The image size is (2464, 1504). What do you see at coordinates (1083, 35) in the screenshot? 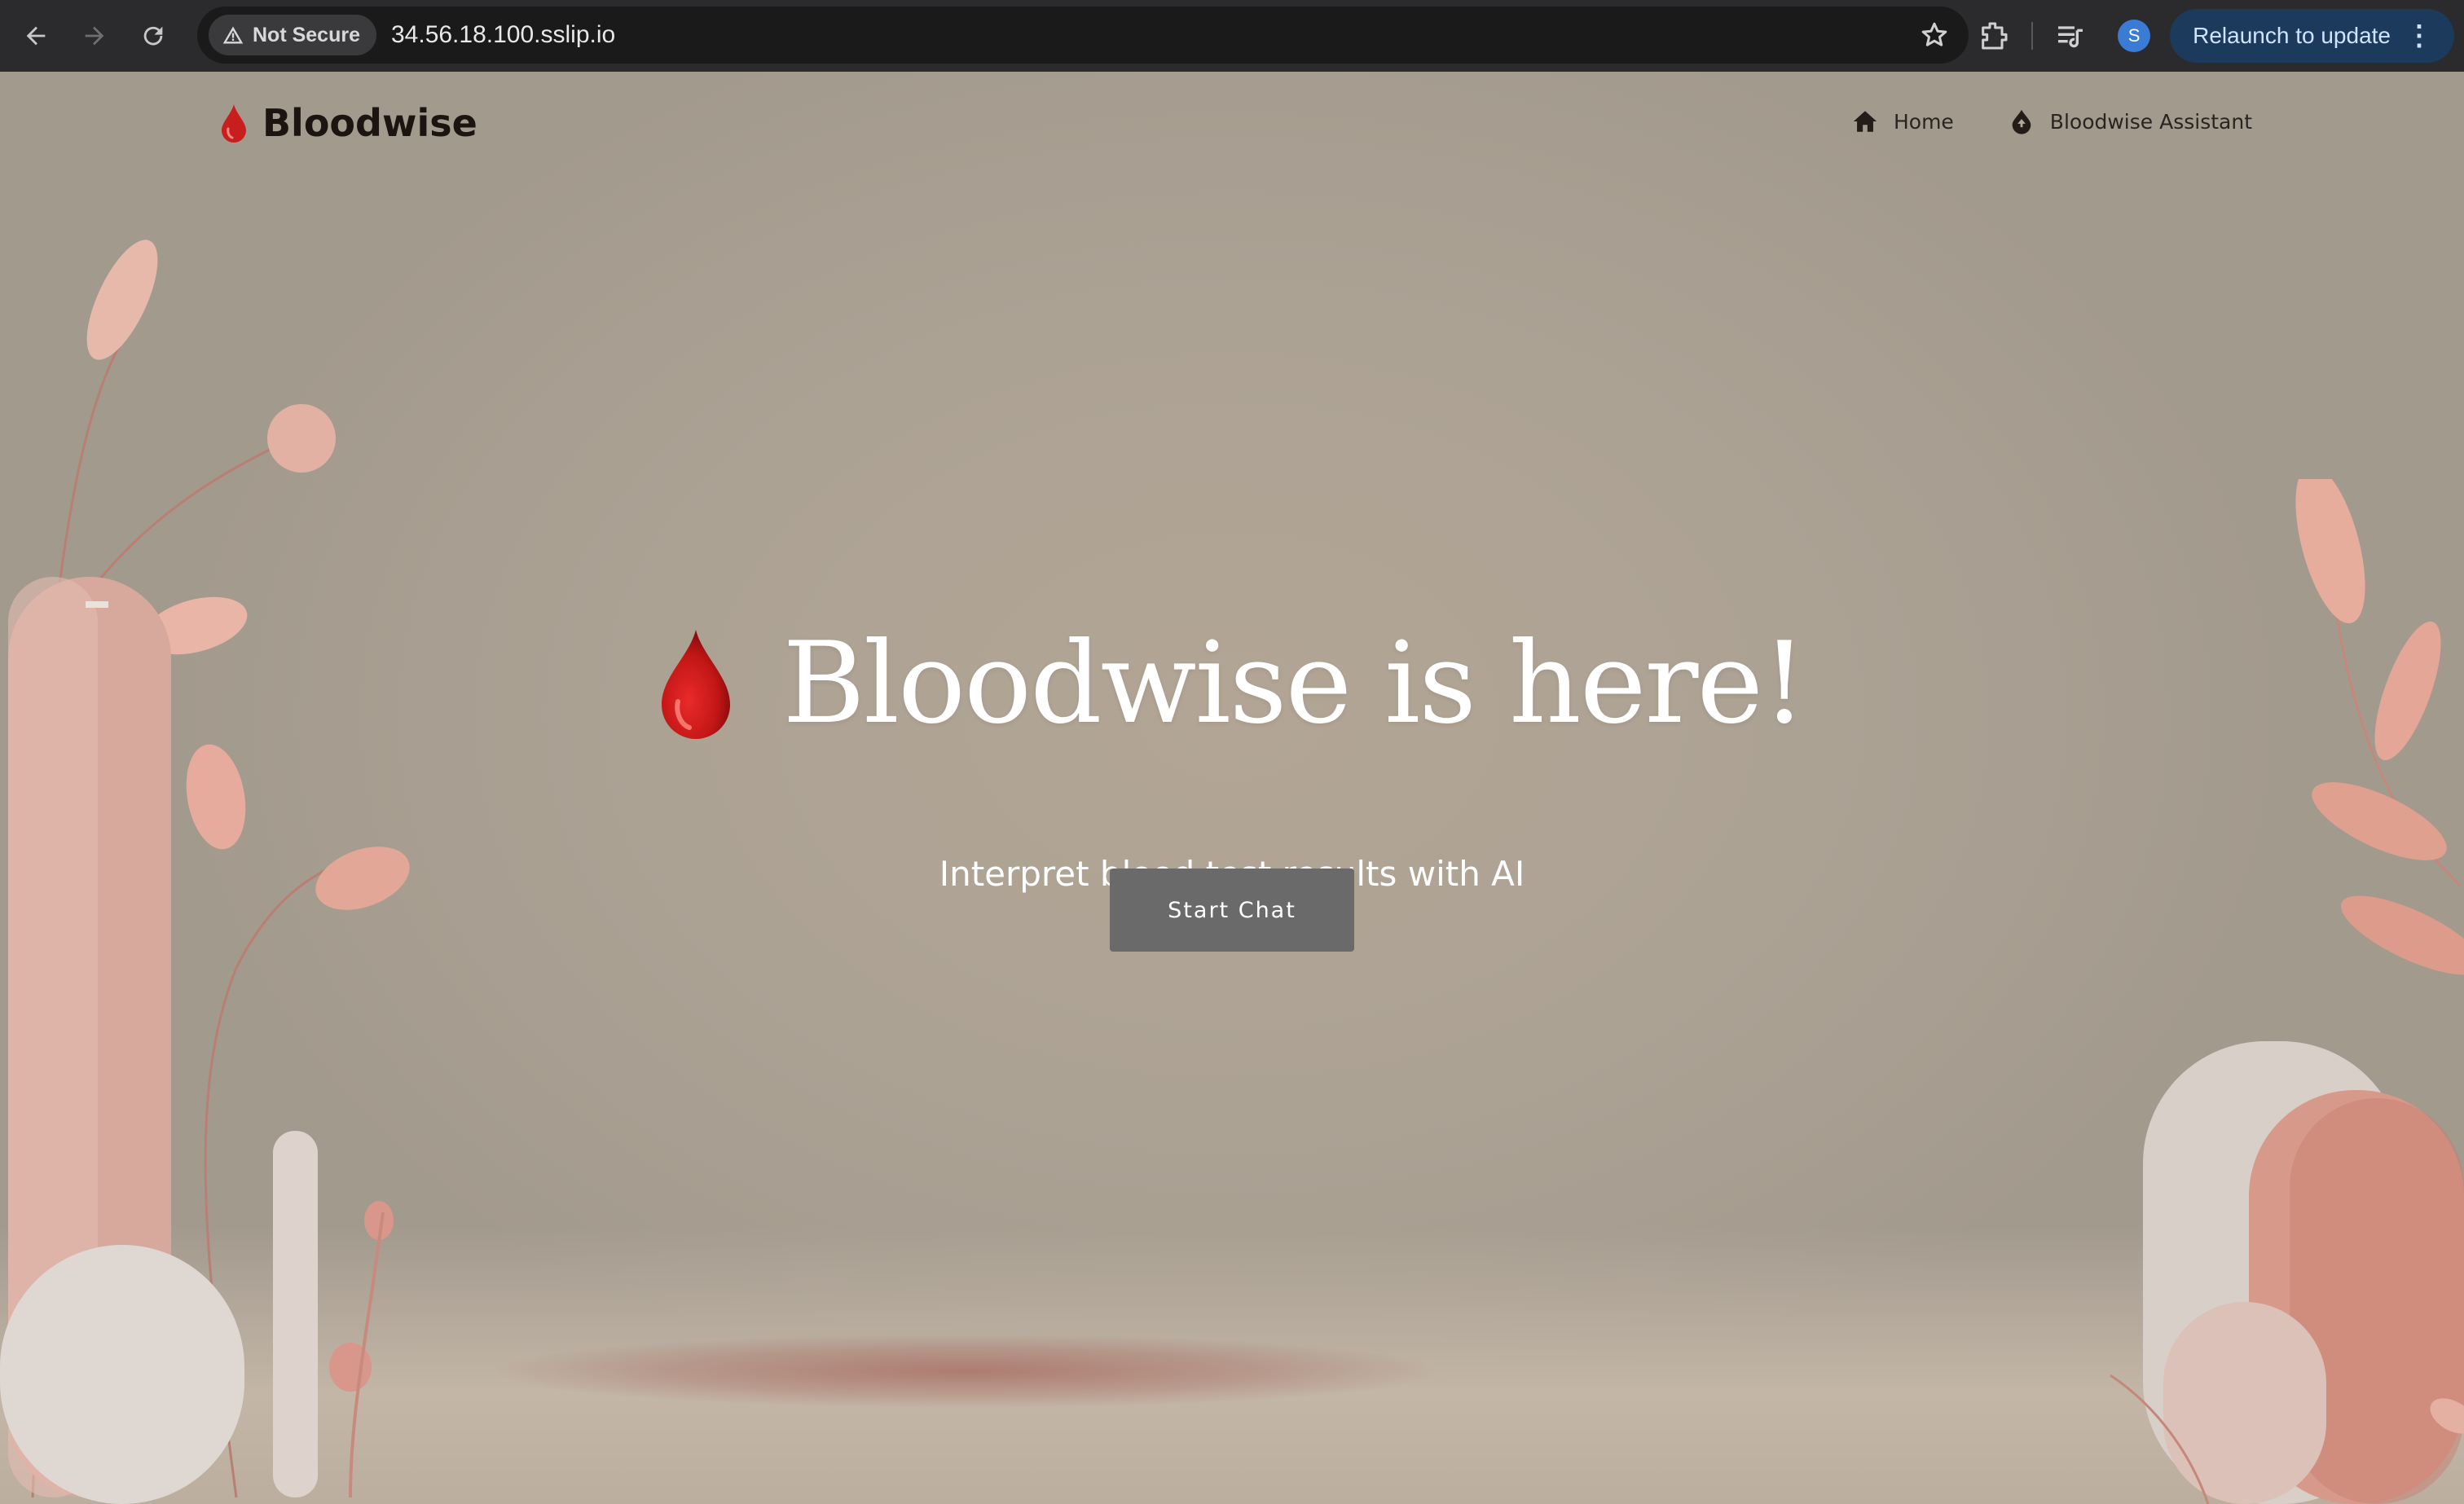
I see `address-bar: Not Secure 34.56.18.100.sslip.io` at bounding box center [1083, 35].